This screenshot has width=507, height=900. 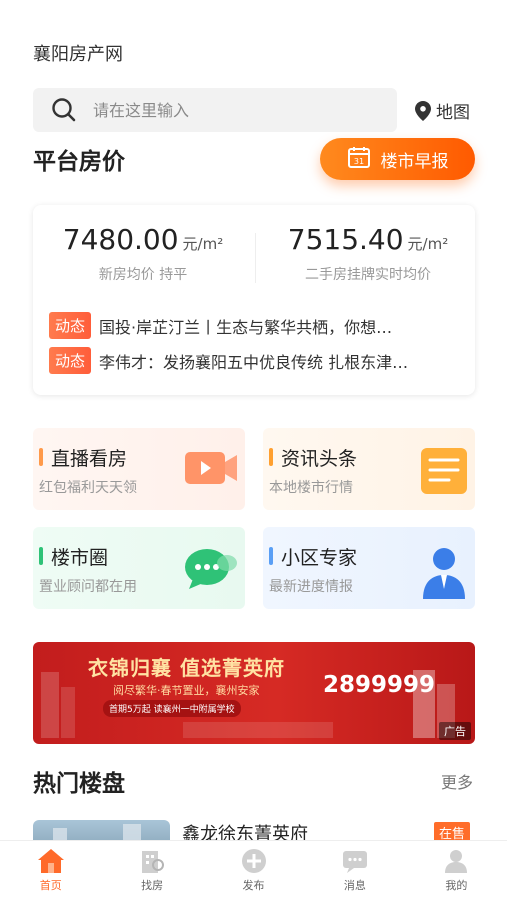 What do you see at coordinates (80, 558) in the screenshot?
I see `tile-title: 楼市圈` at bounding box center [80, 558].